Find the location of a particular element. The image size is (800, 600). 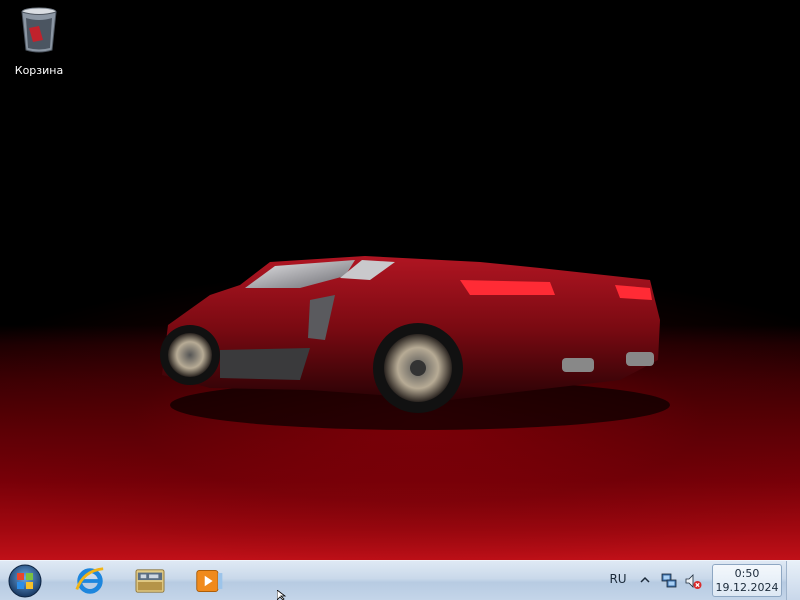

chevron-up-icon is located at coordinates (645, 580).